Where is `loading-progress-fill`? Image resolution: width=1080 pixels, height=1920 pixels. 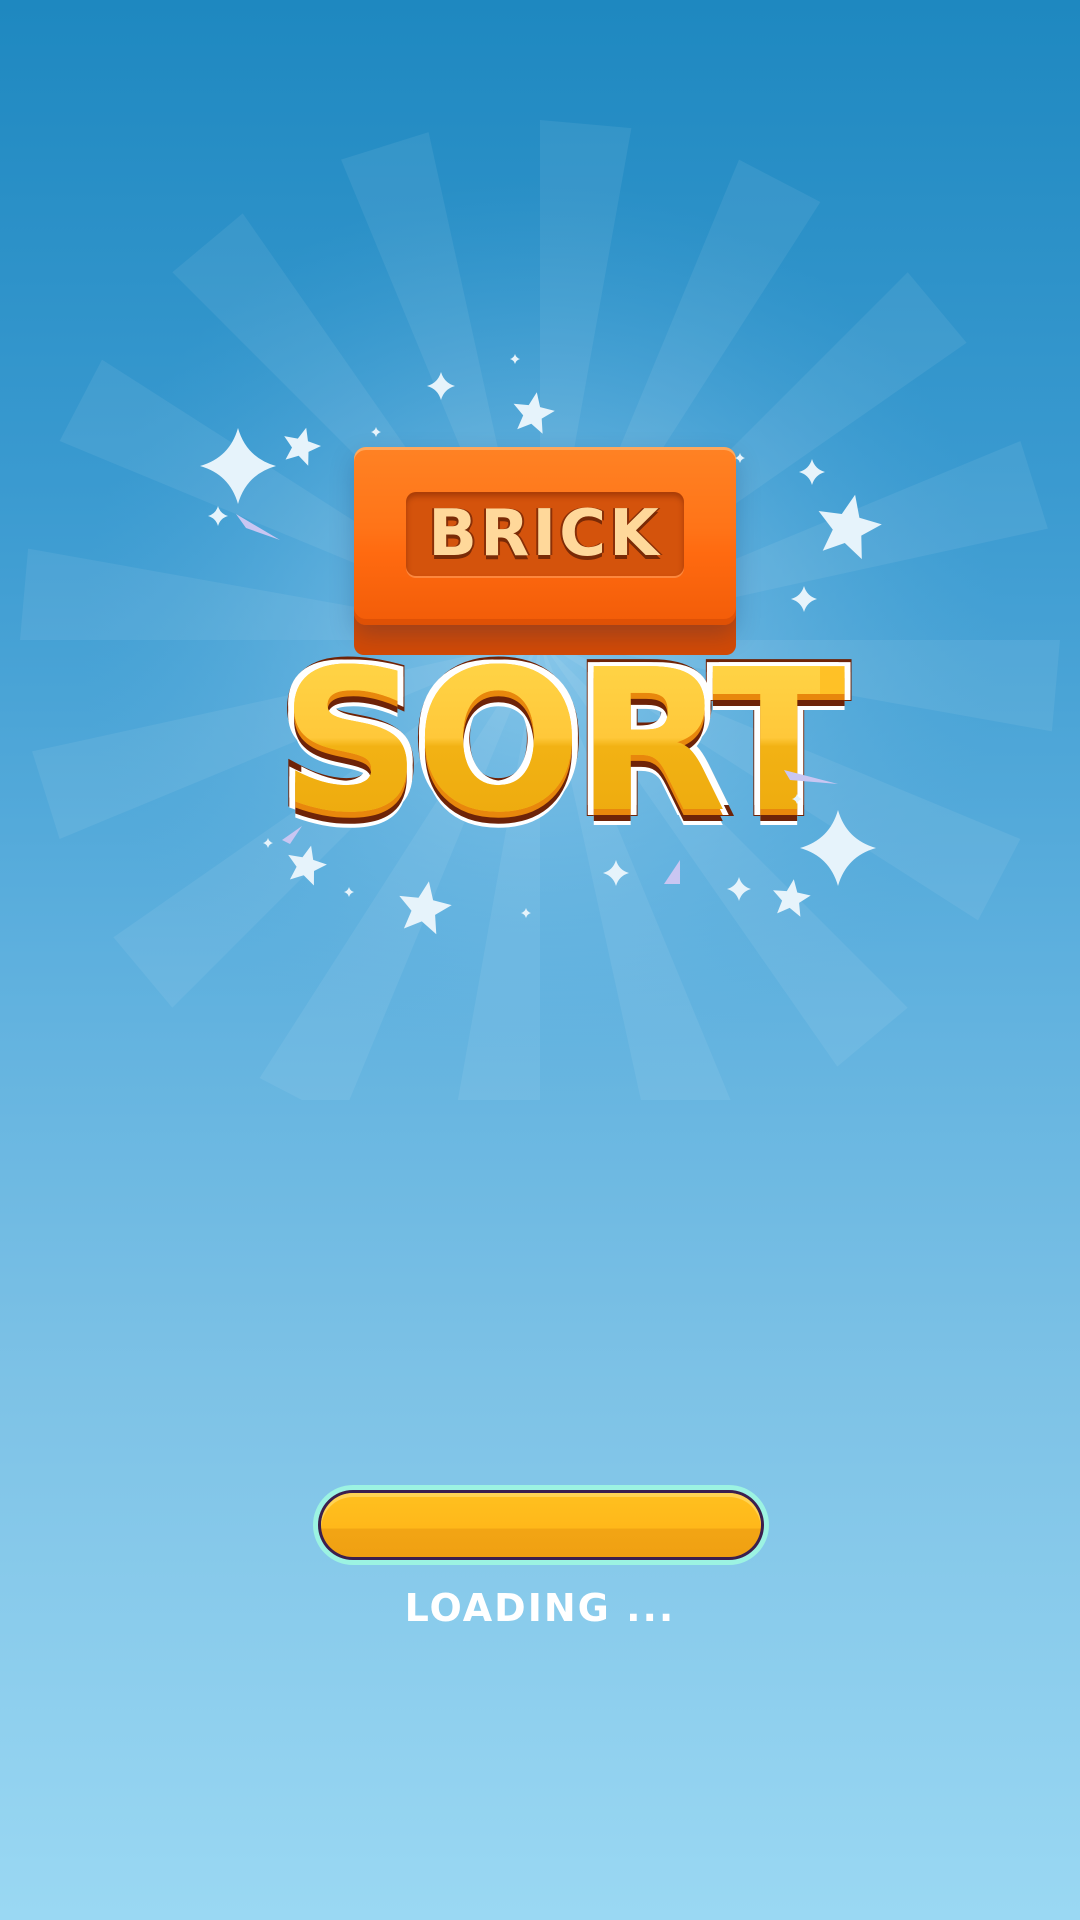
loading-progress-fill is located at coordinates (541, 1525).